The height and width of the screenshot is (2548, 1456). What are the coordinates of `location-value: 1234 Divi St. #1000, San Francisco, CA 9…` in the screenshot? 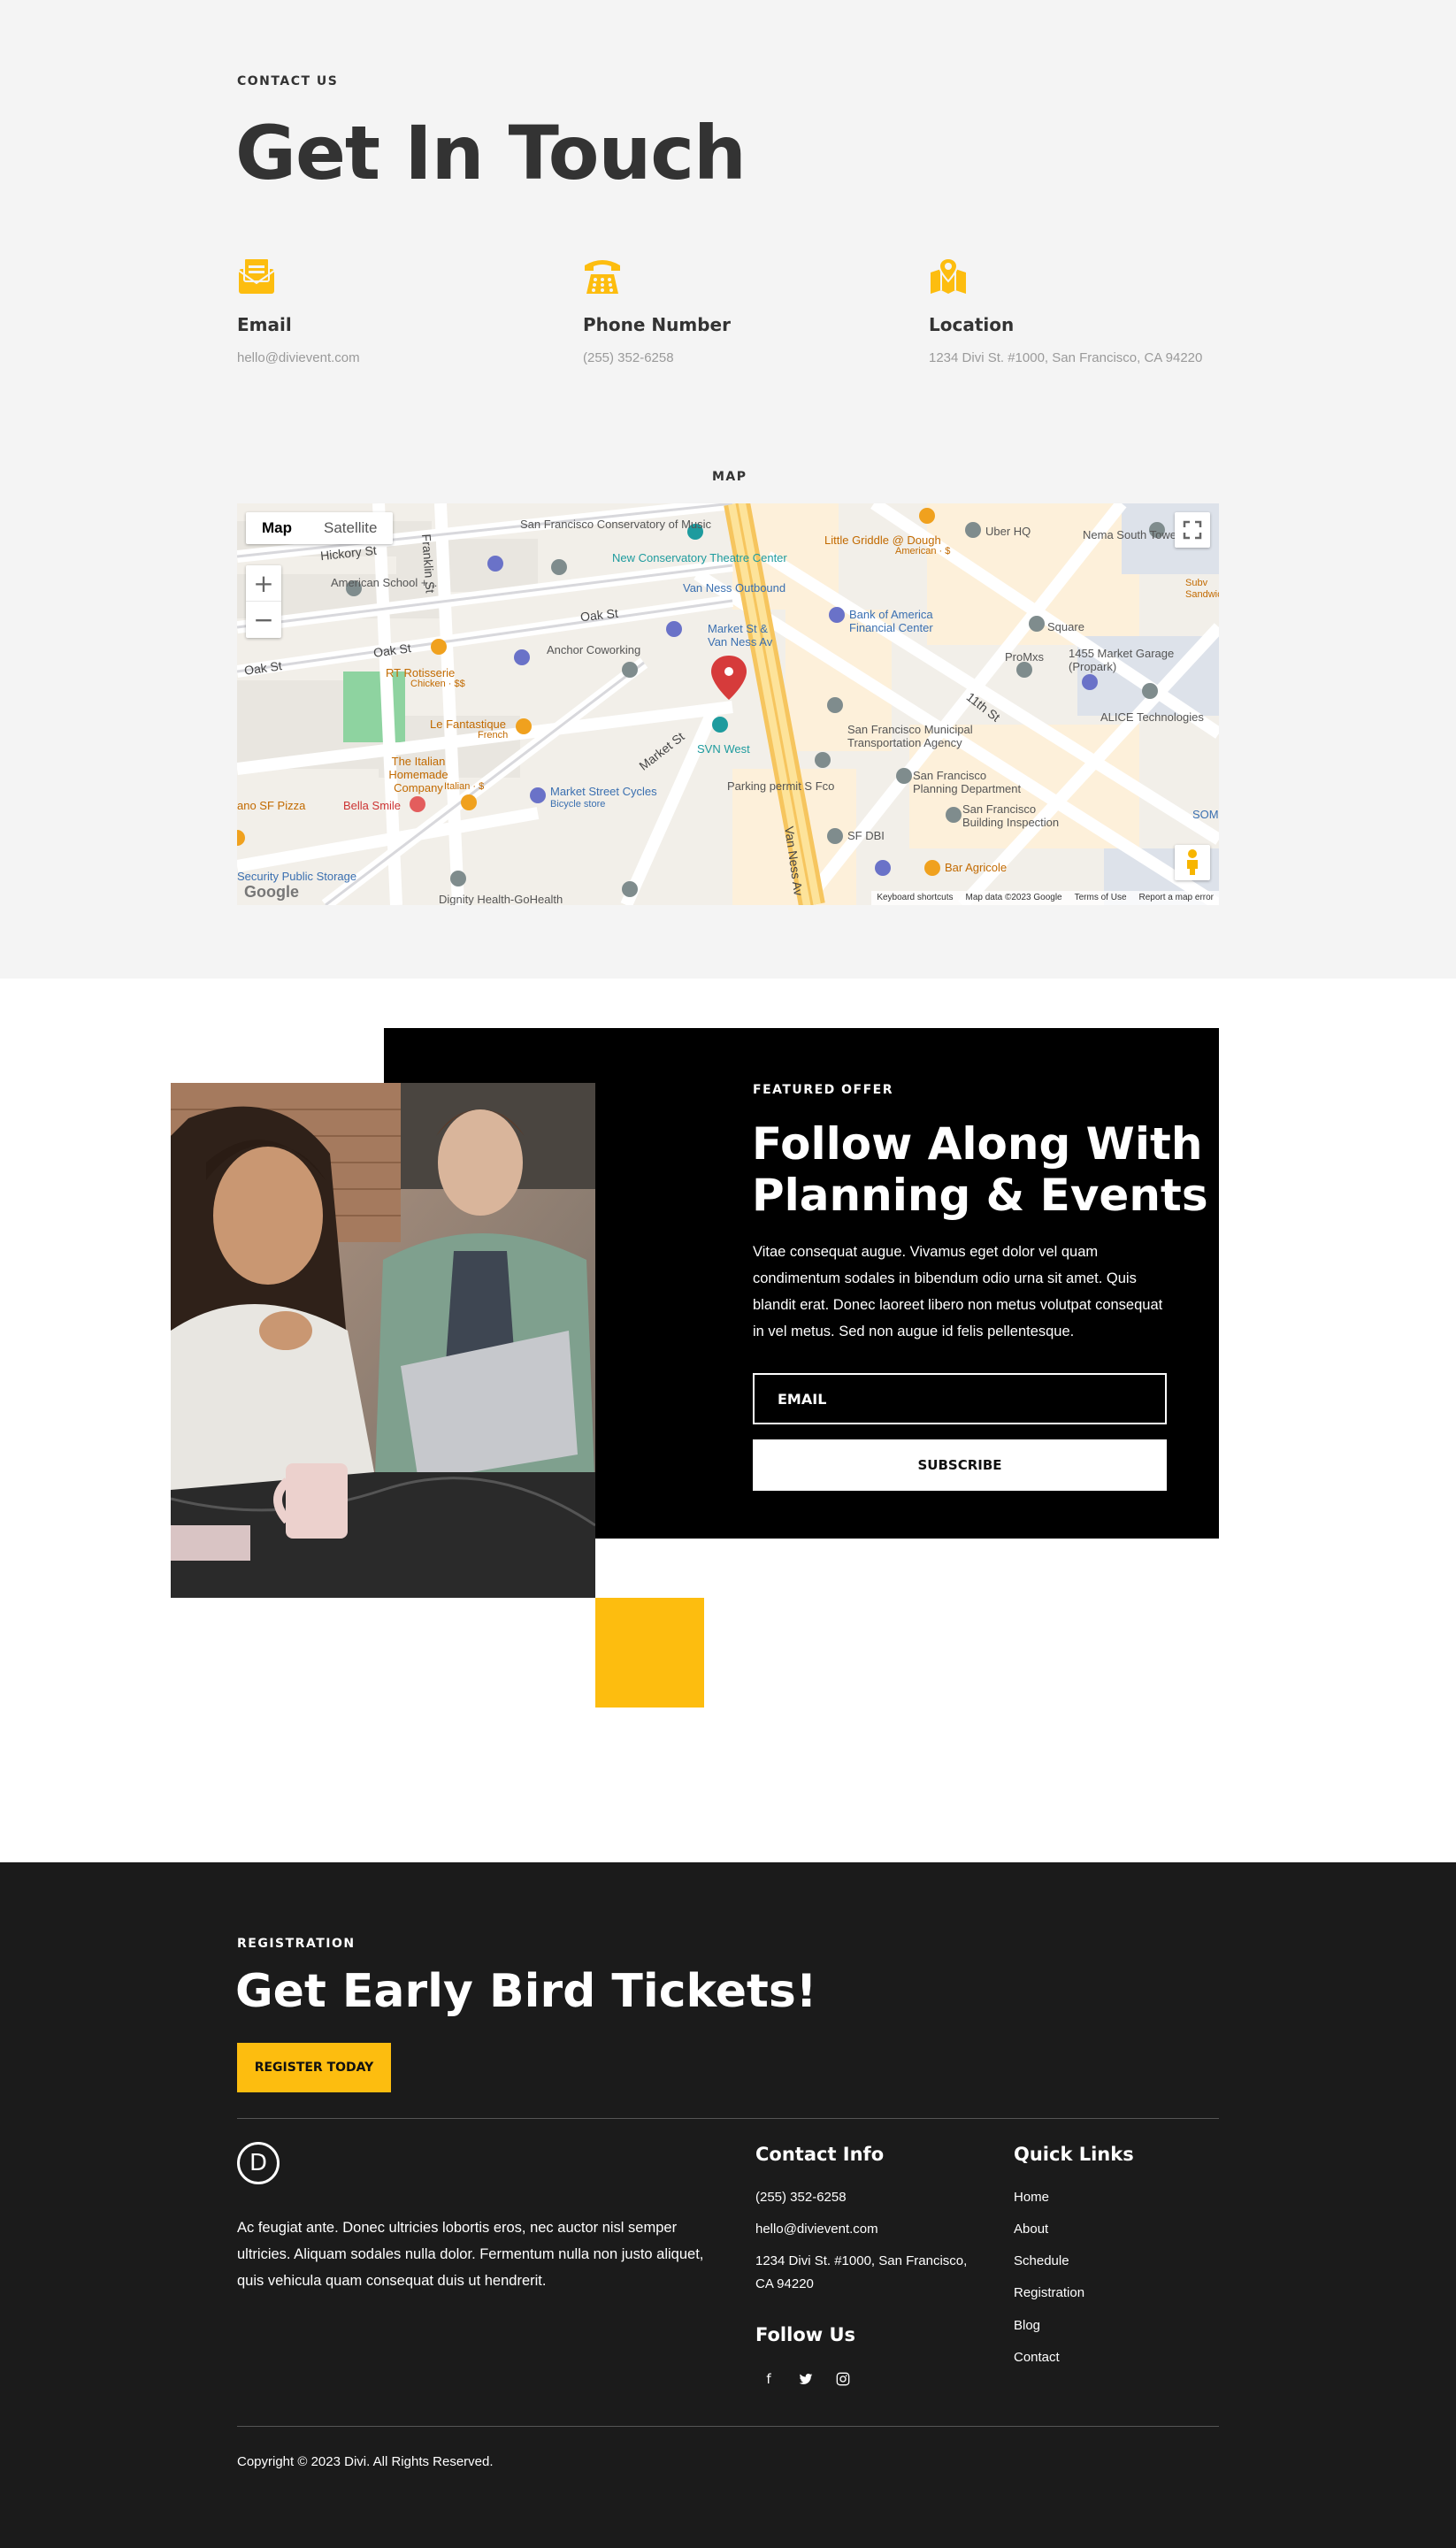 It's located at (1066, 357).